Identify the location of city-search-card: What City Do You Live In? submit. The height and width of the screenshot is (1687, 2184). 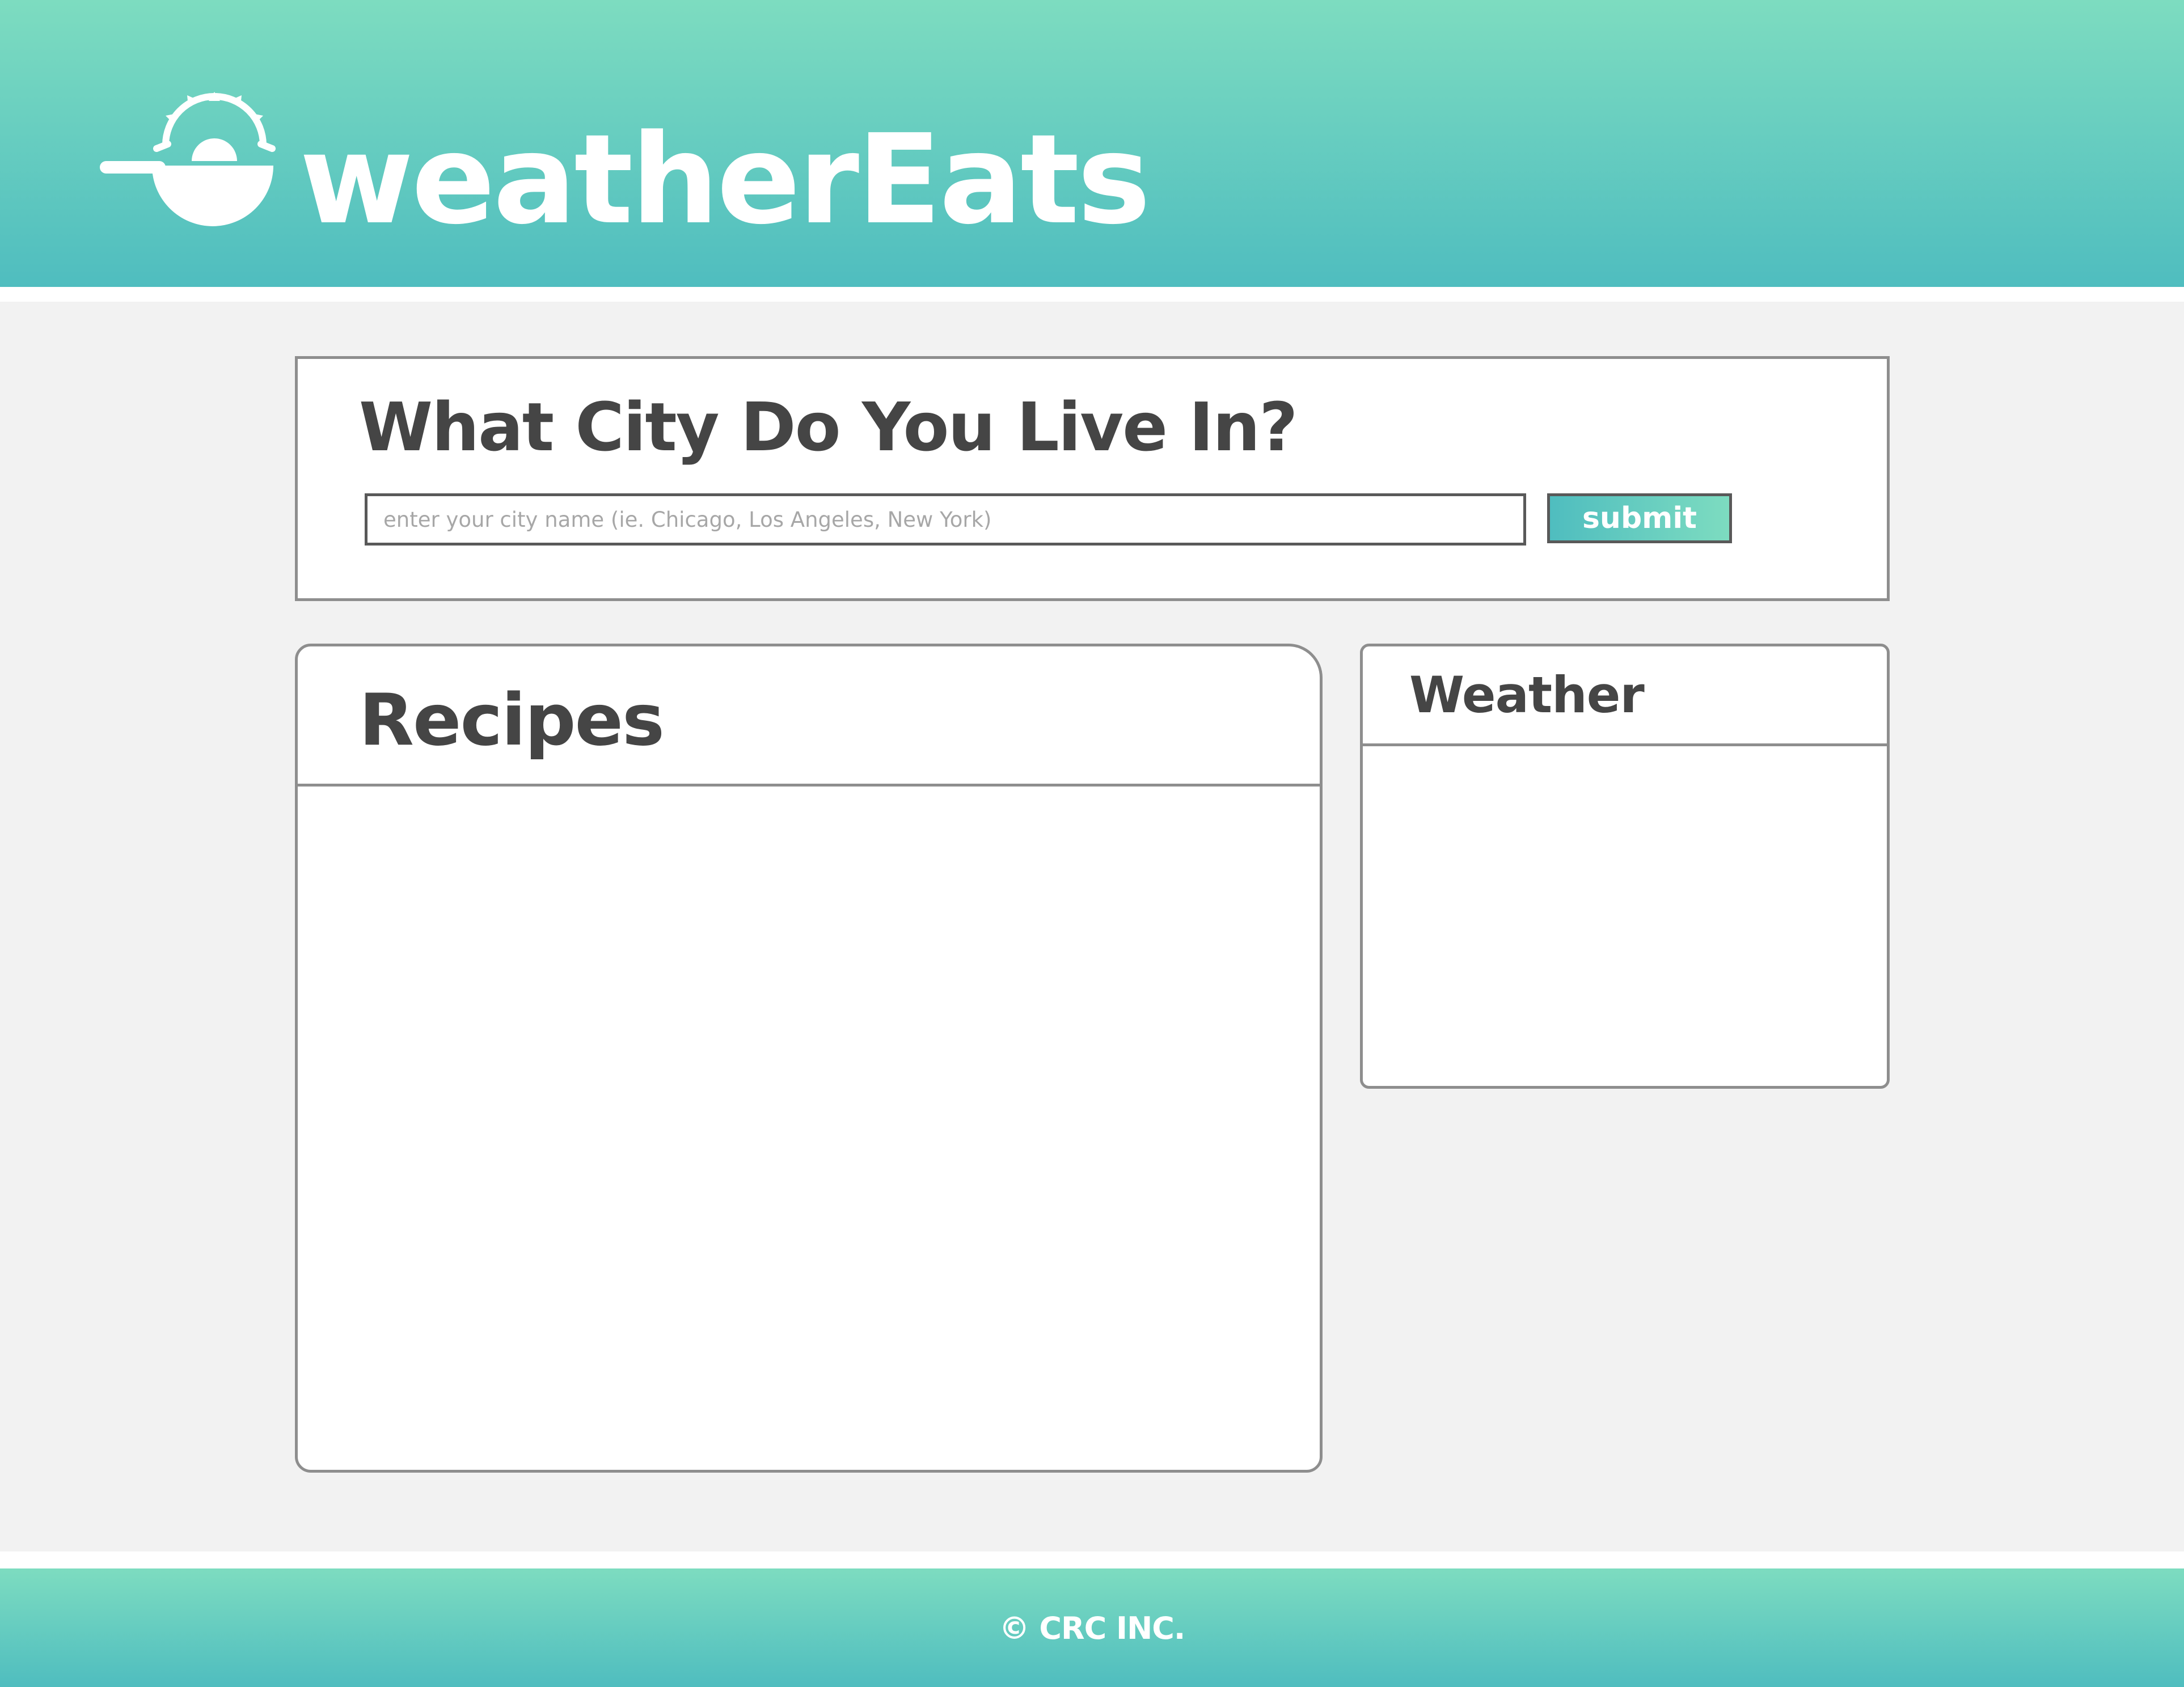
(1092, 478).